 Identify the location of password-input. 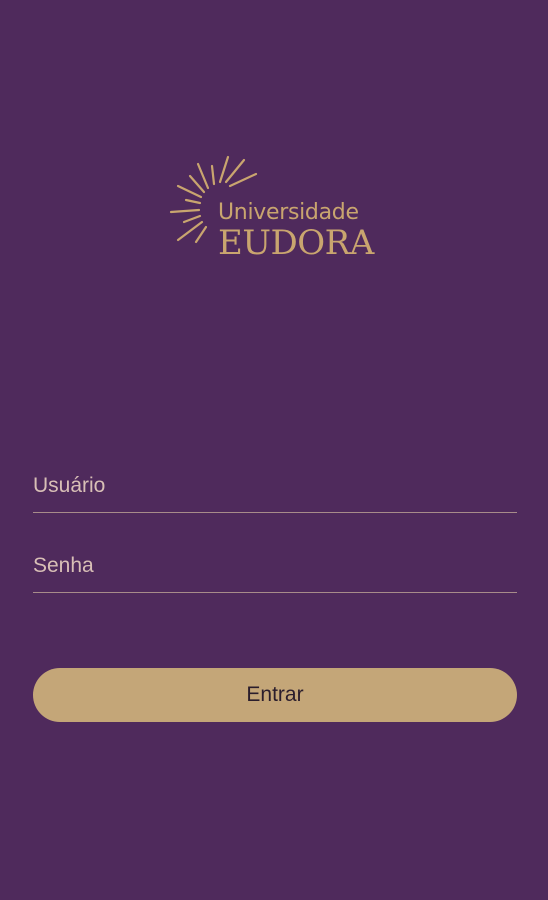
(275, 566).